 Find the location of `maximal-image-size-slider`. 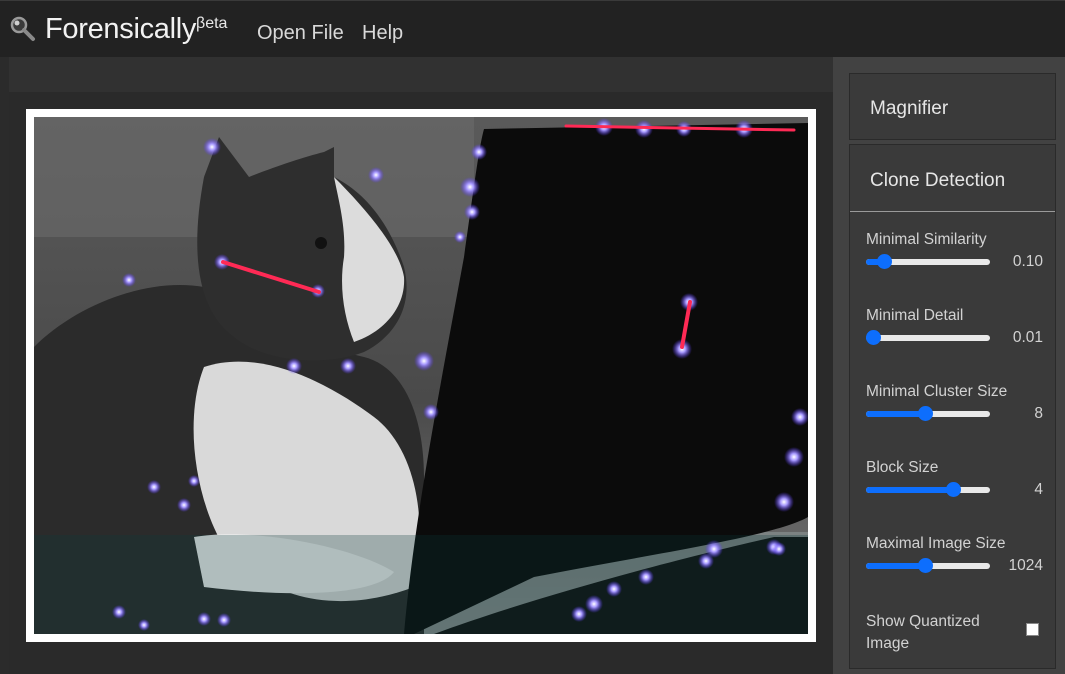

maximal-image-size-slider is located at coordinates (928, 566).